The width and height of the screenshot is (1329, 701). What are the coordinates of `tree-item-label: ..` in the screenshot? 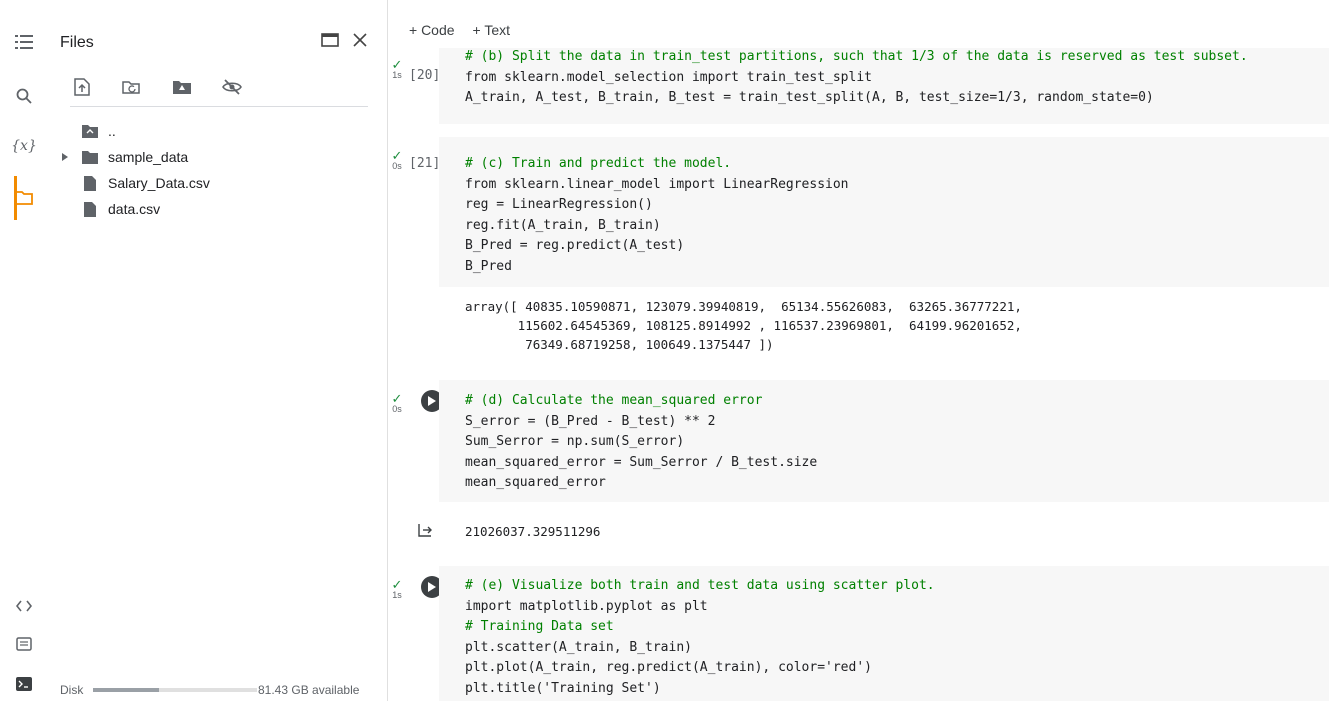 It's located at (112, 131).